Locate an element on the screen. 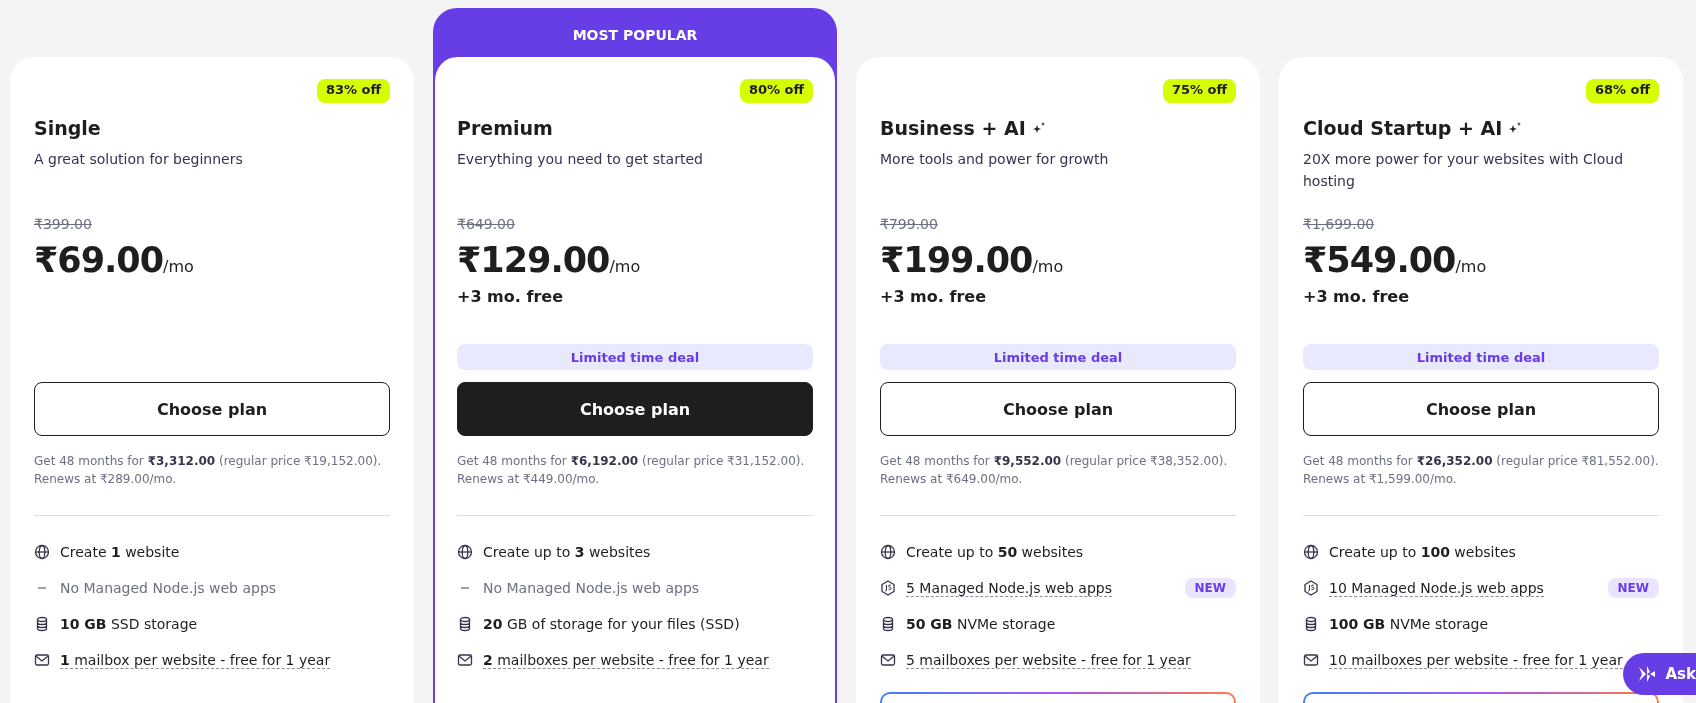 This screenshot has height=703, width=1696. original-price: ₹399.00 is located at coordinates (63, 224).